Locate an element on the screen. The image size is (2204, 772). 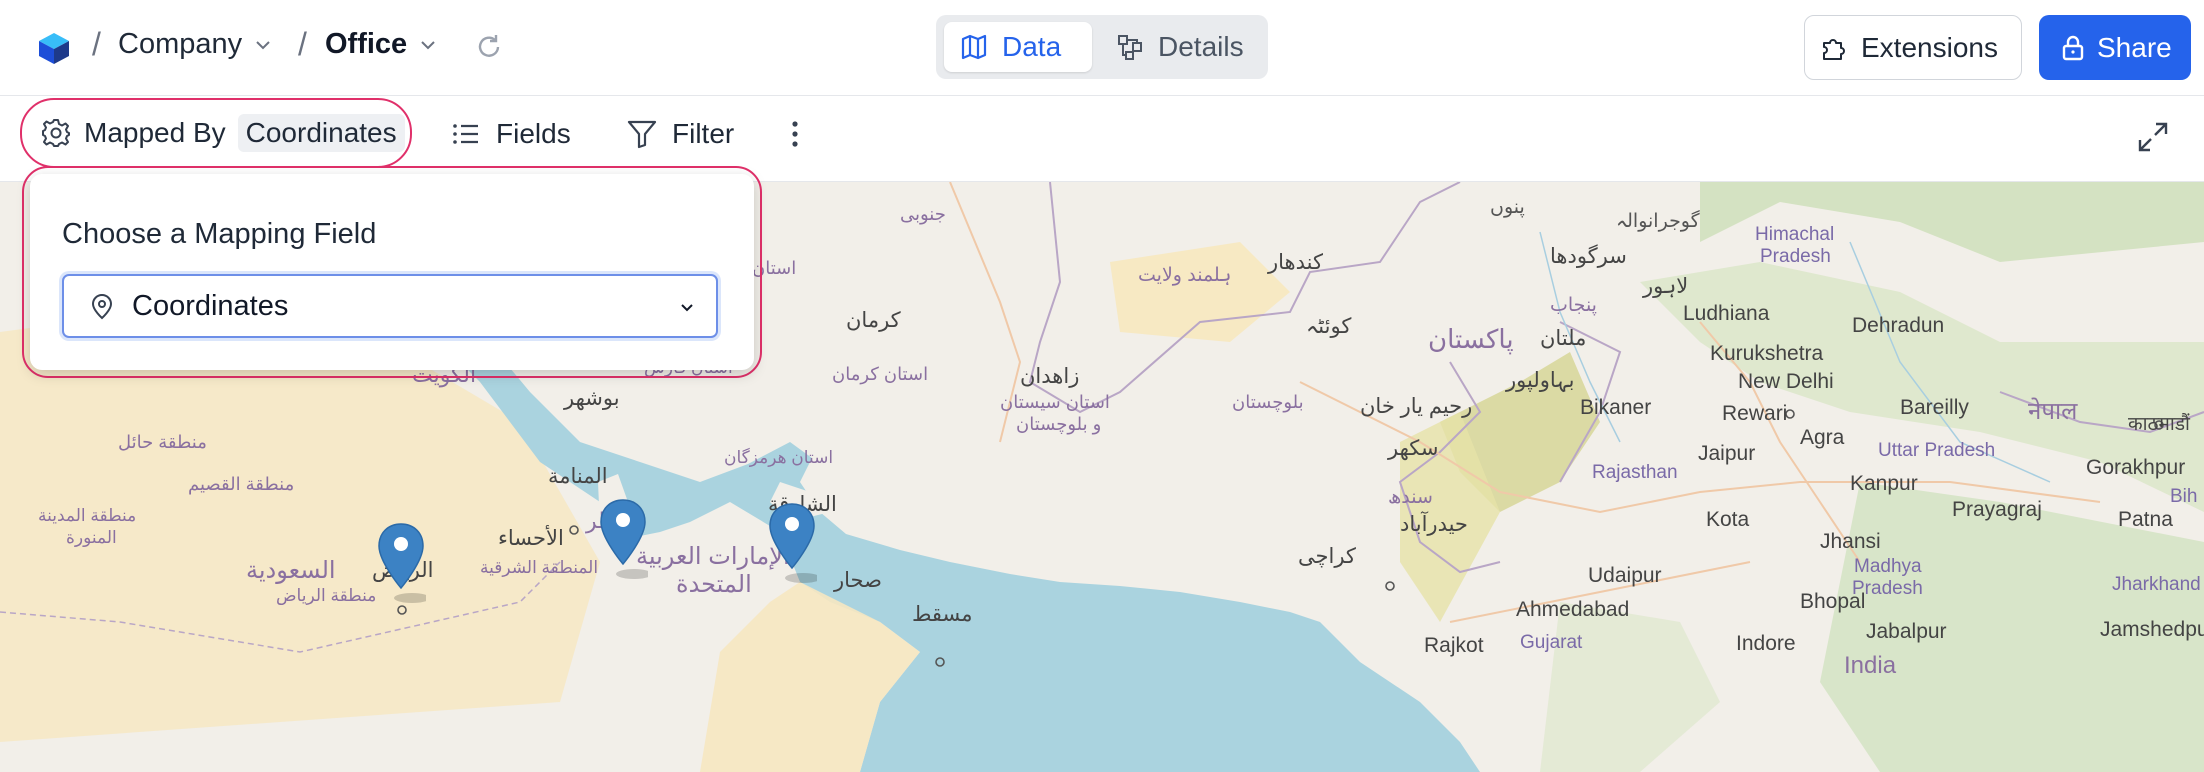
map-place-label: مسقط is located at coordinates (942, 614).